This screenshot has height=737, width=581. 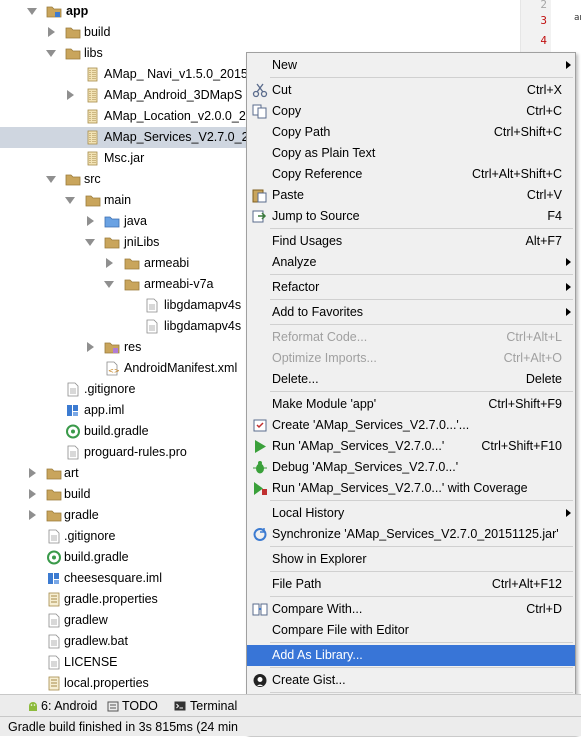 What do you see at coordinates (543, 20) in the screenshot?
I see `line-number: 3` at bounding box center [543, 20].